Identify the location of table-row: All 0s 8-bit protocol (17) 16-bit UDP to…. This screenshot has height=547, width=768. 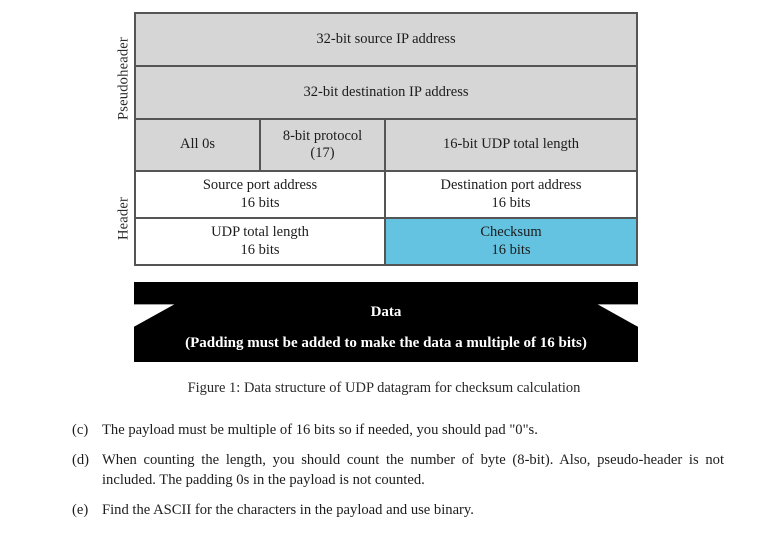
(386, 146).